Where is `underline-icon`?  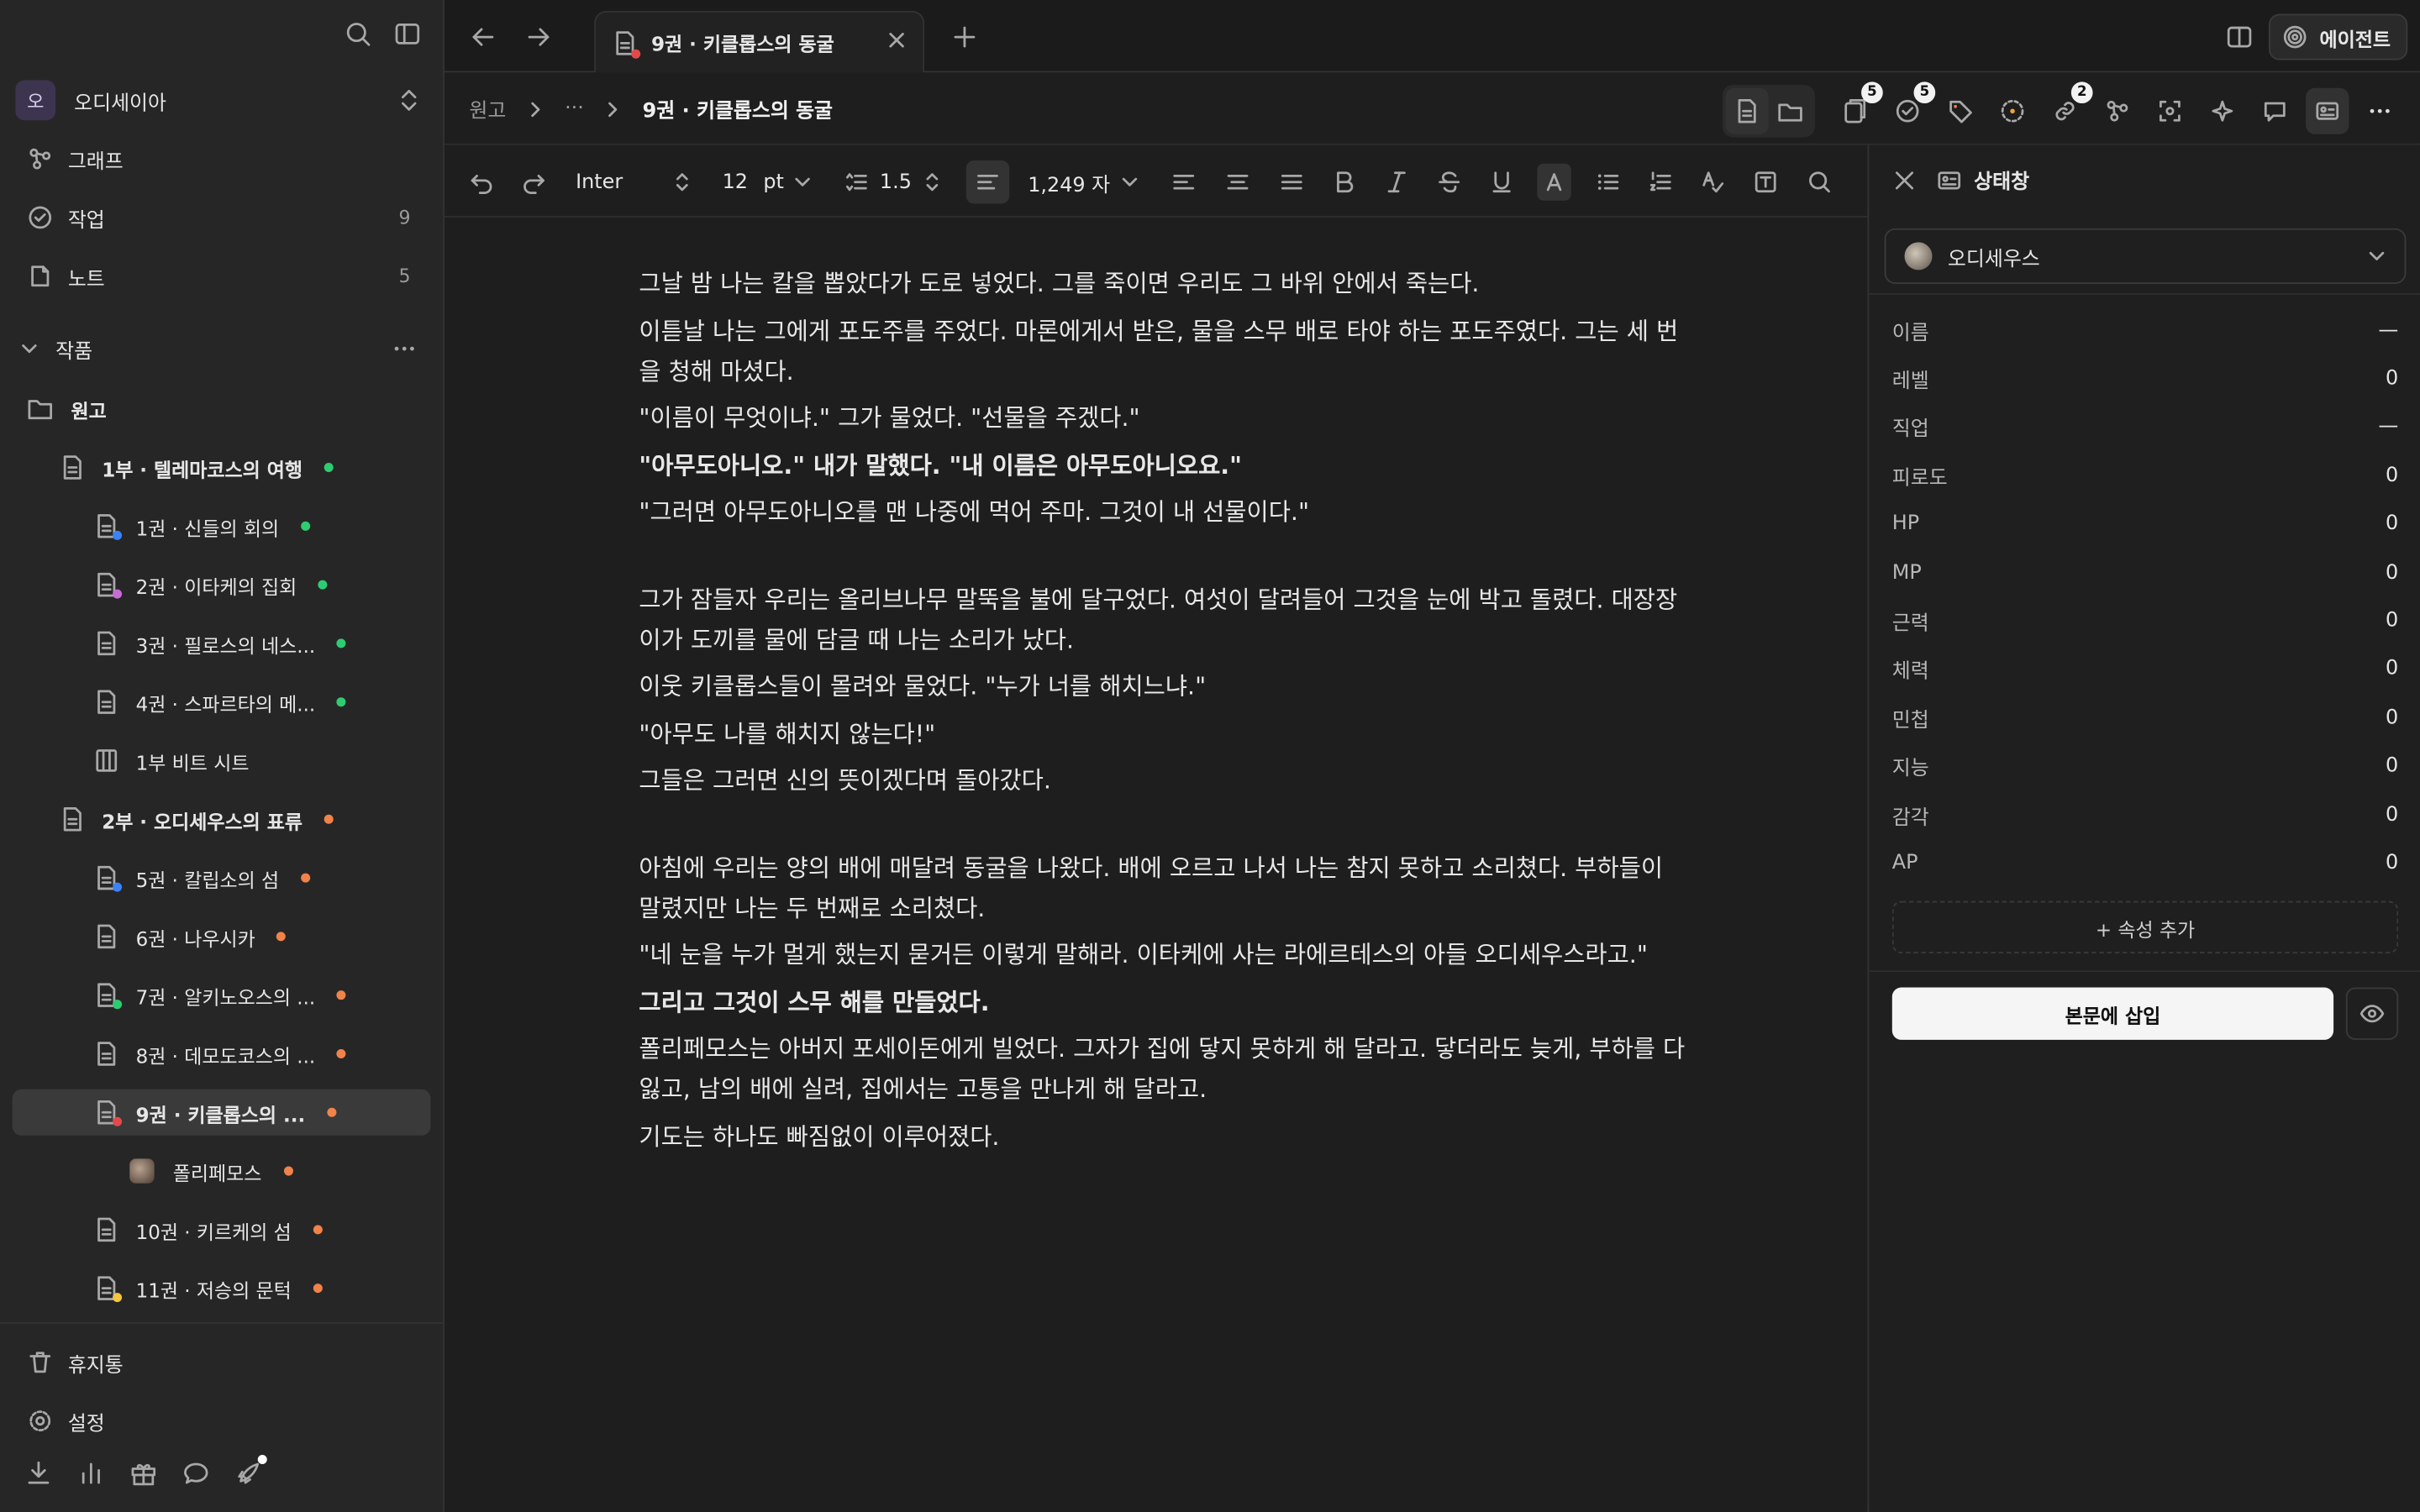 underline-icon is located at coordinates (1501, 182).